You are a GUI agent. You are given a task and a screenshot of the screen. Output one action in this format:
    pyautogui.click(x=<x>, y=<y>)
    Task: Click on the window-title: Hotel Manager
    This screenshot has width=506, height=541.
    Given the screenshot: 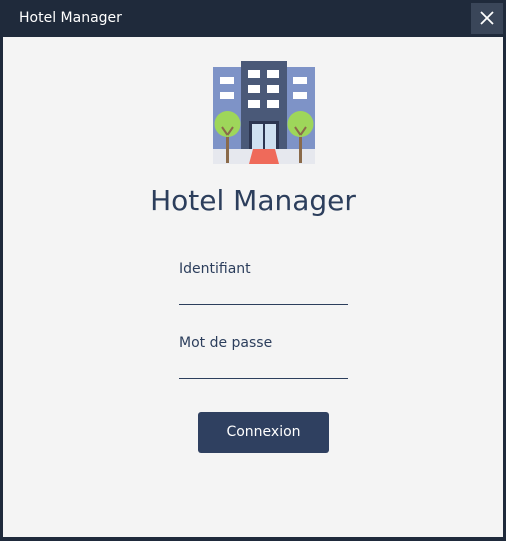 What is the action you would take?
    pyautogui.click(x=70, y=18)
    